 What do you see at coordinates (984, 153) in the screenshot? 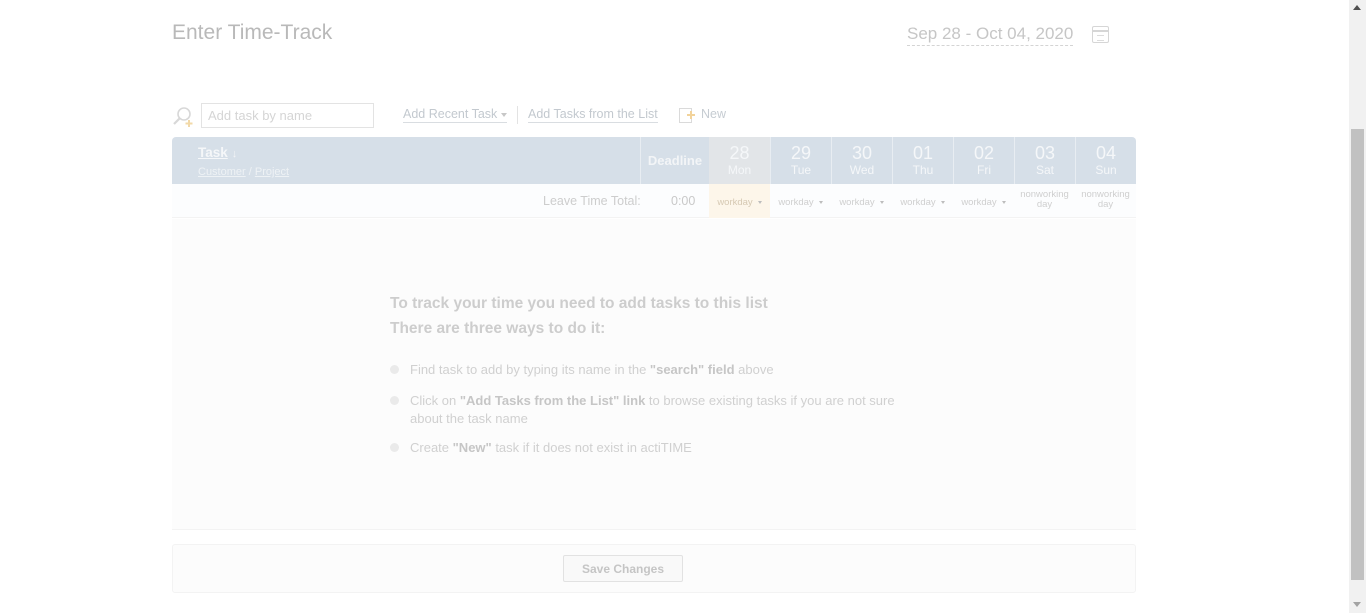
I see `day-number: 02` at bounding box center [984, 153].